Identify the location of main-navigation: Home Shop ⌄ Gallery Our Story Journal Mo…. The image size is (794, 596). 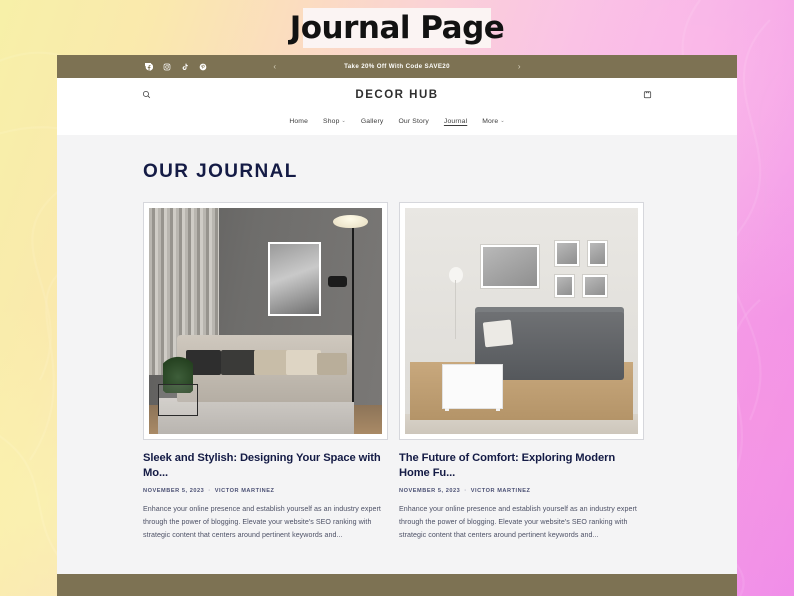
(397, 123).